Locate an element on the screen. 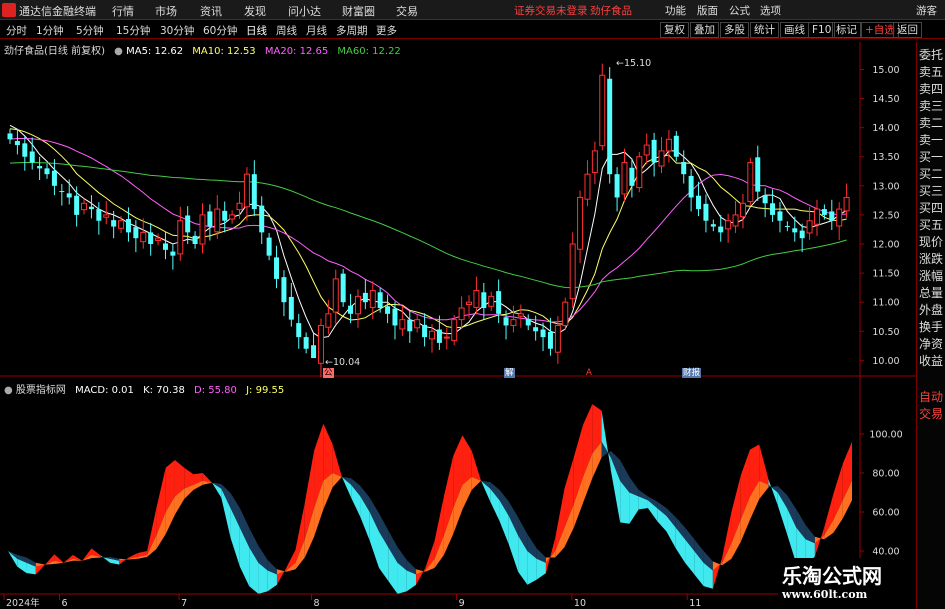 The image size is (945, 609). x-tick-label: 11 is located at coordinates (695, 603).